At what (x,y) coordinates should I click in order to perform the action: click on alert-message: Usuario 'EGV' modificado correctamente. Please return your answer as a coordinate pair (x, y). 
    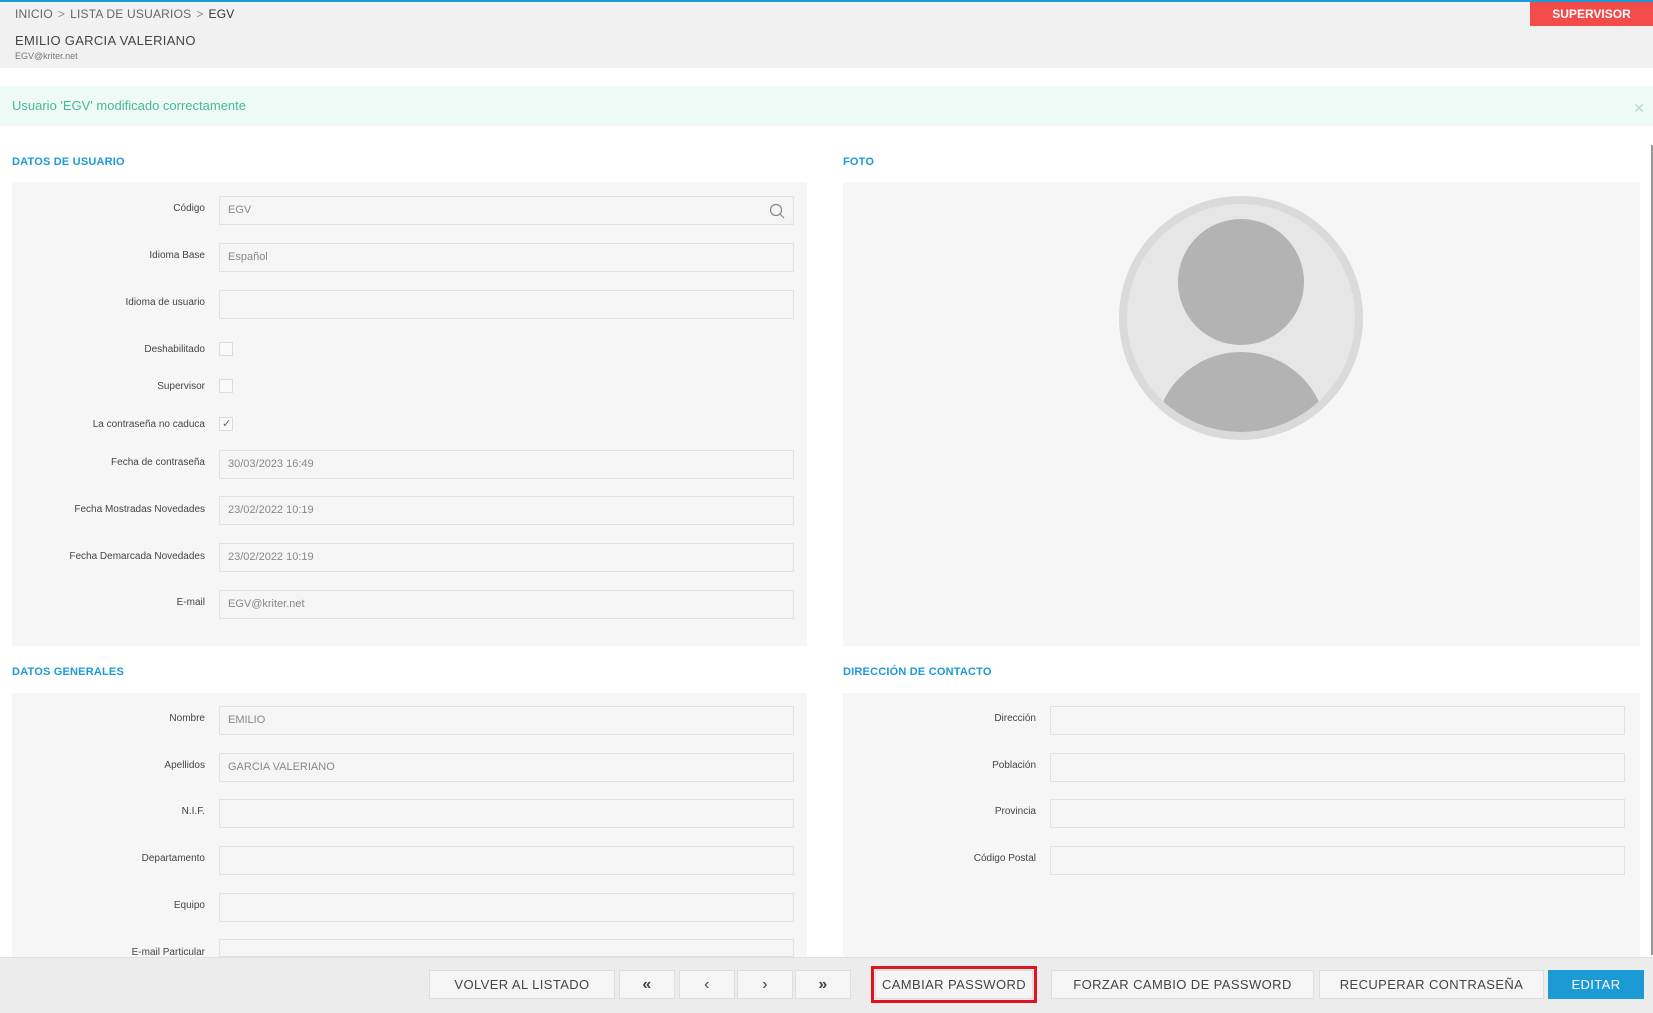
    Looking at the image, I should click on (129, 105).